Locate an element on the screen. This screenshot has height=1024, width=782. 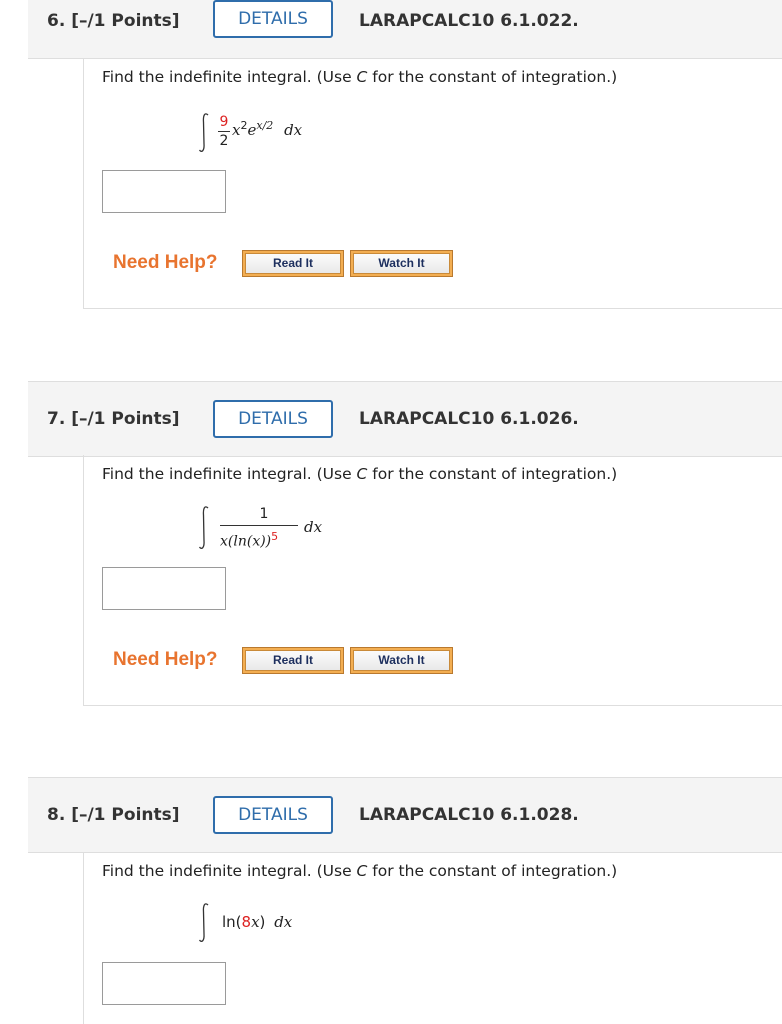
coefficient-denominator: 2 is located at coordinates (224, 141).